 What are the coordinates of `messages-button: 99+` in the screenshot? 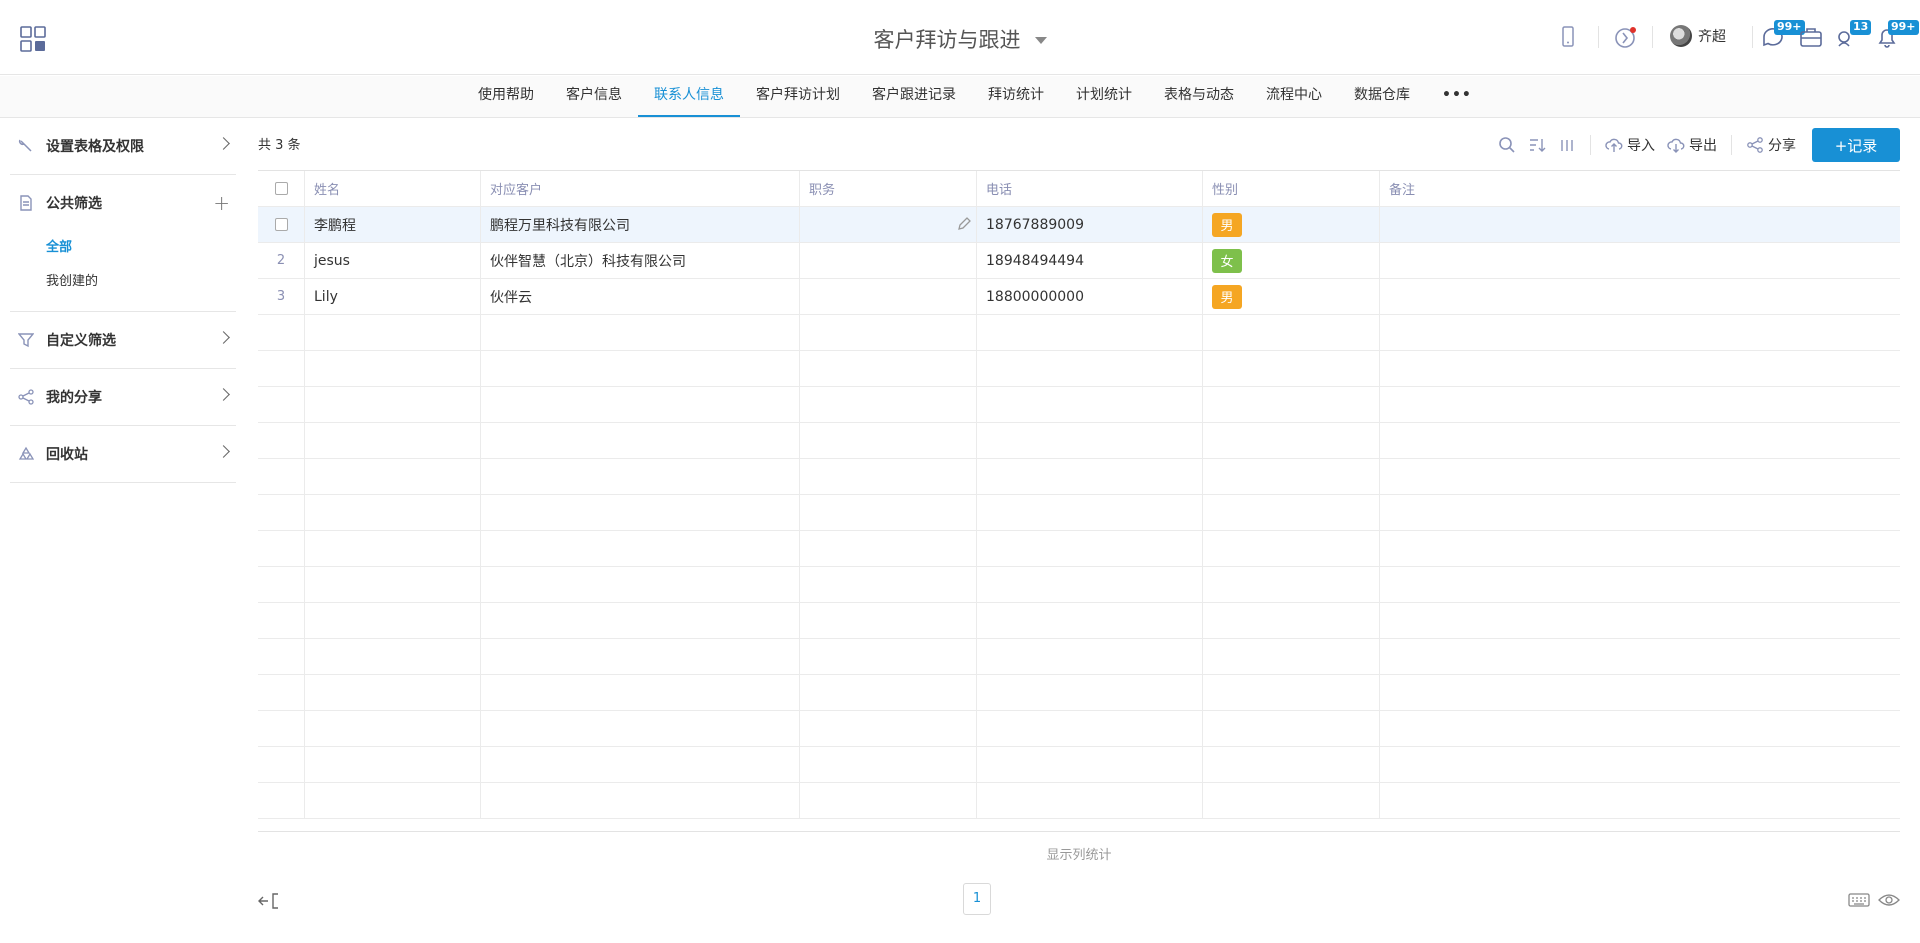 It's located at (1782, 35).